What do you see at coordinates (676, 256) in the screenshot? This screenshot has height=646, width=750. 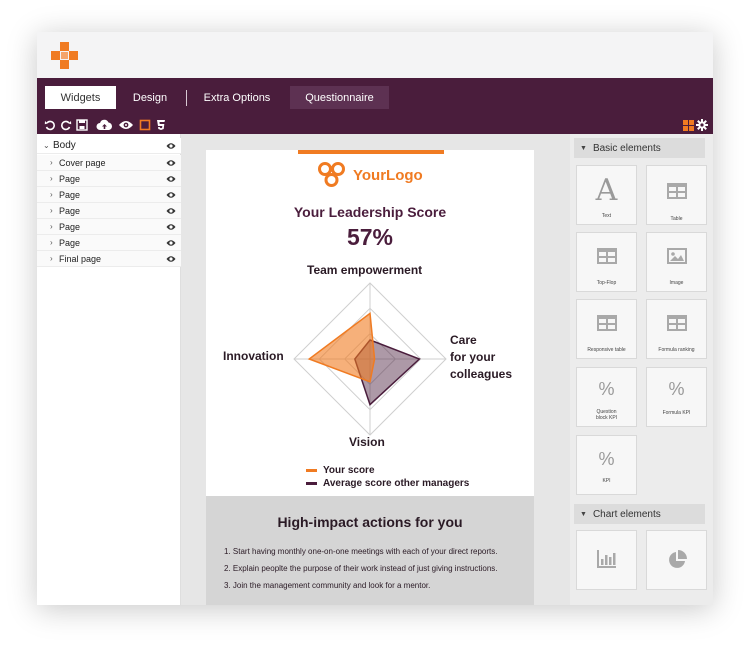 I see `image-icon` at bounding box center [676, 256].